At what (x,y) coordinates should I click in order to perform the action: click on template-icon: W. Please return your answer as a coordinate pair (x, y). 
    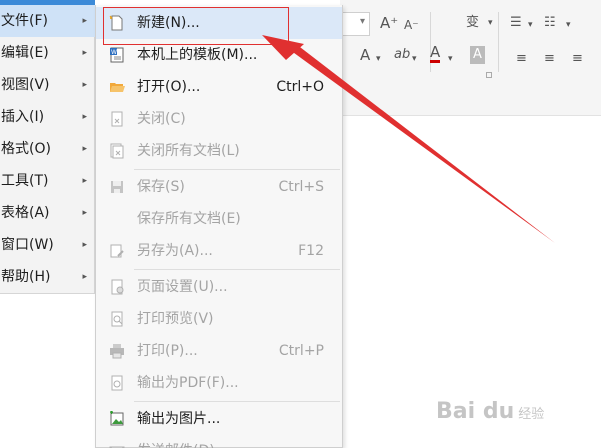
    Looking at the image, I should click on (117, 55).